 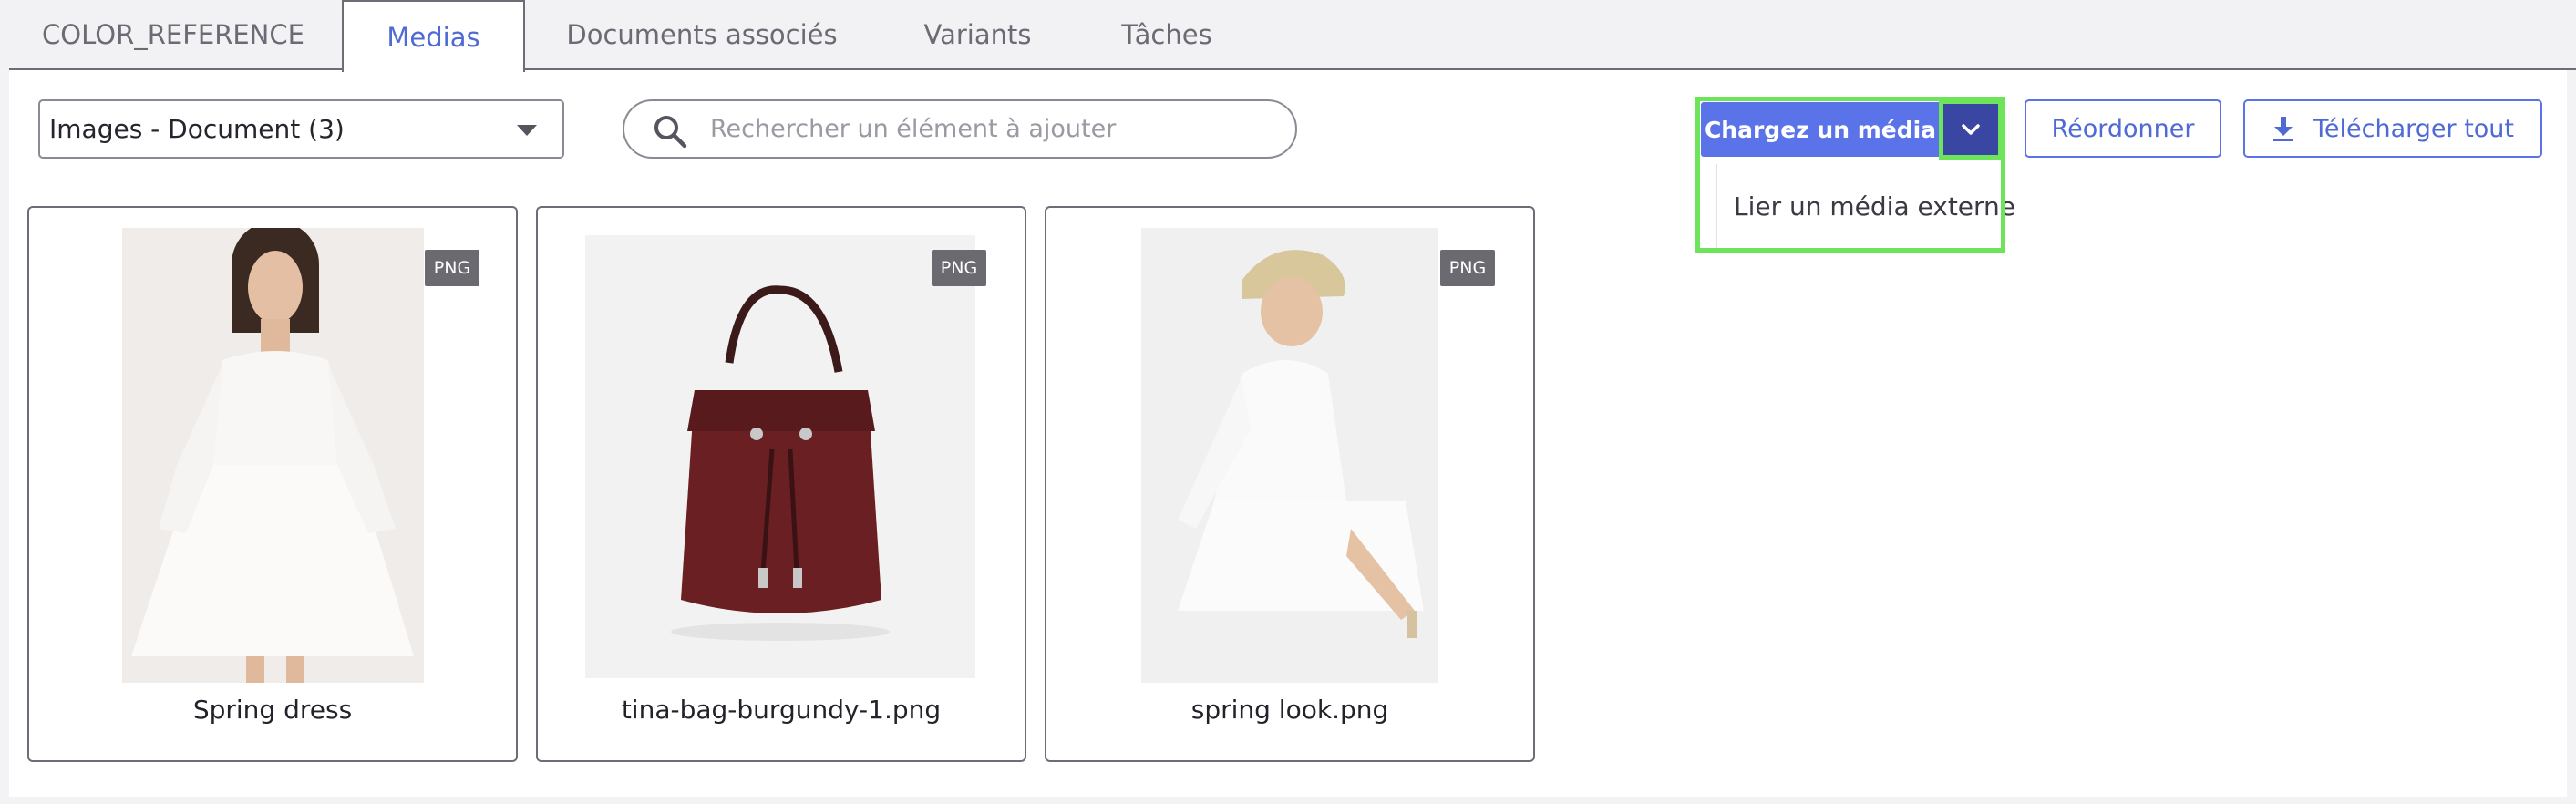 I want to click on tab-variants: Variants, so click(x=977, y=34).